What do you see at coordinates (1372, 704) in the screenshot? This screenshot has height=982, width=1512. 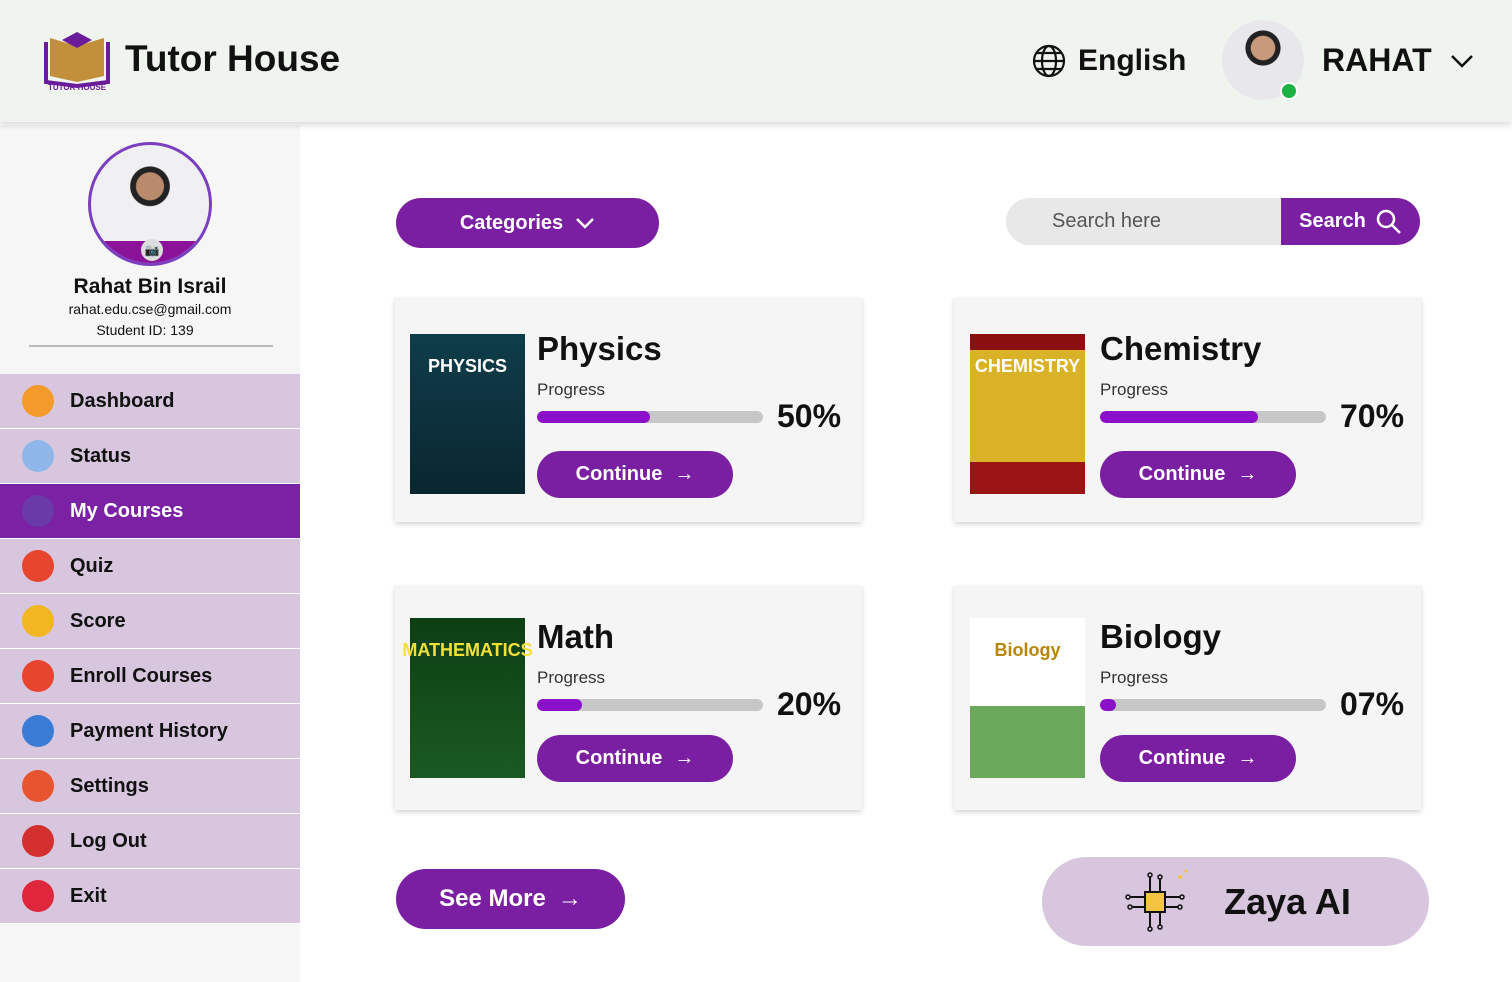 I see `progress-percent: 07%` at bounding box center [1372, 704].